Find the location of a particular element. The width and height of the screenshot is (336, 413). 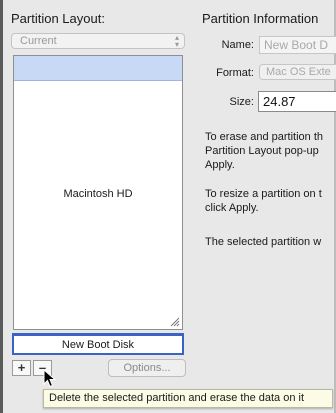

partition-new-boot-disk: New Boot Disk is located at coordinates (98, 344).